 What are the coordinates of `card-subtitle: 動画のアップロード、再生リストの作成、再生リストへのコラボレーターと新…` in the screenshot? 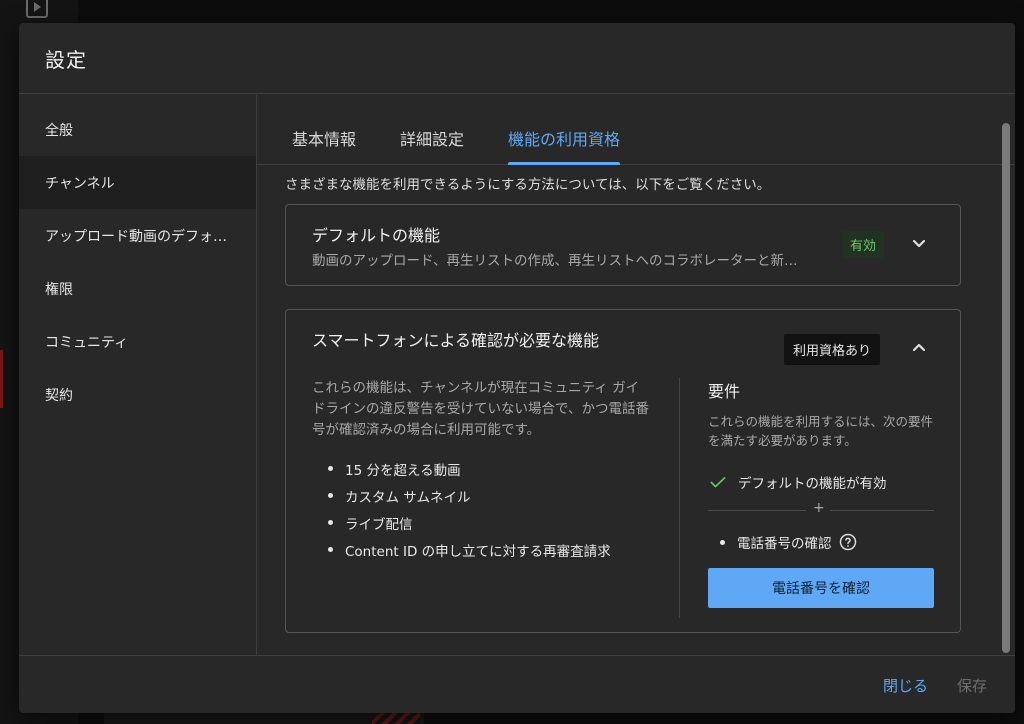 It's located at (555, 261).